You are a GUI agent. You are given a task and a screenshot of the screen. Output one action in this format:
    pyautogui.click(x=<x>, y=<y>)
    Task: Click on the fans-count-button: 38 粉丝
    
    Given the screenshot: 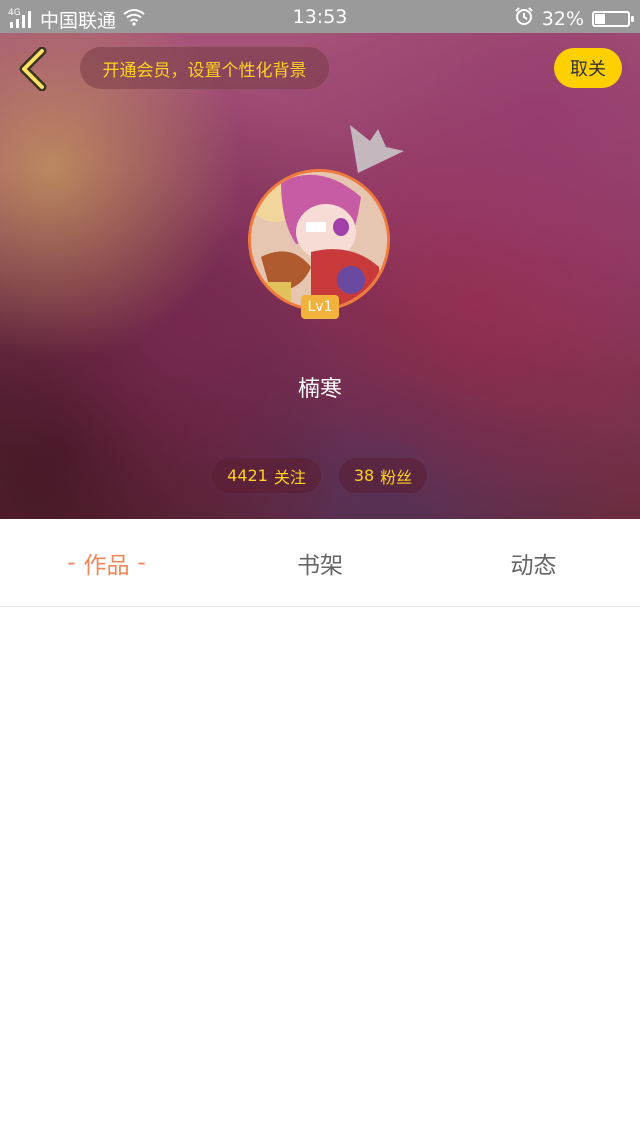 What is the action you would take?
    pyautogui.click(x=383, y=475)
    